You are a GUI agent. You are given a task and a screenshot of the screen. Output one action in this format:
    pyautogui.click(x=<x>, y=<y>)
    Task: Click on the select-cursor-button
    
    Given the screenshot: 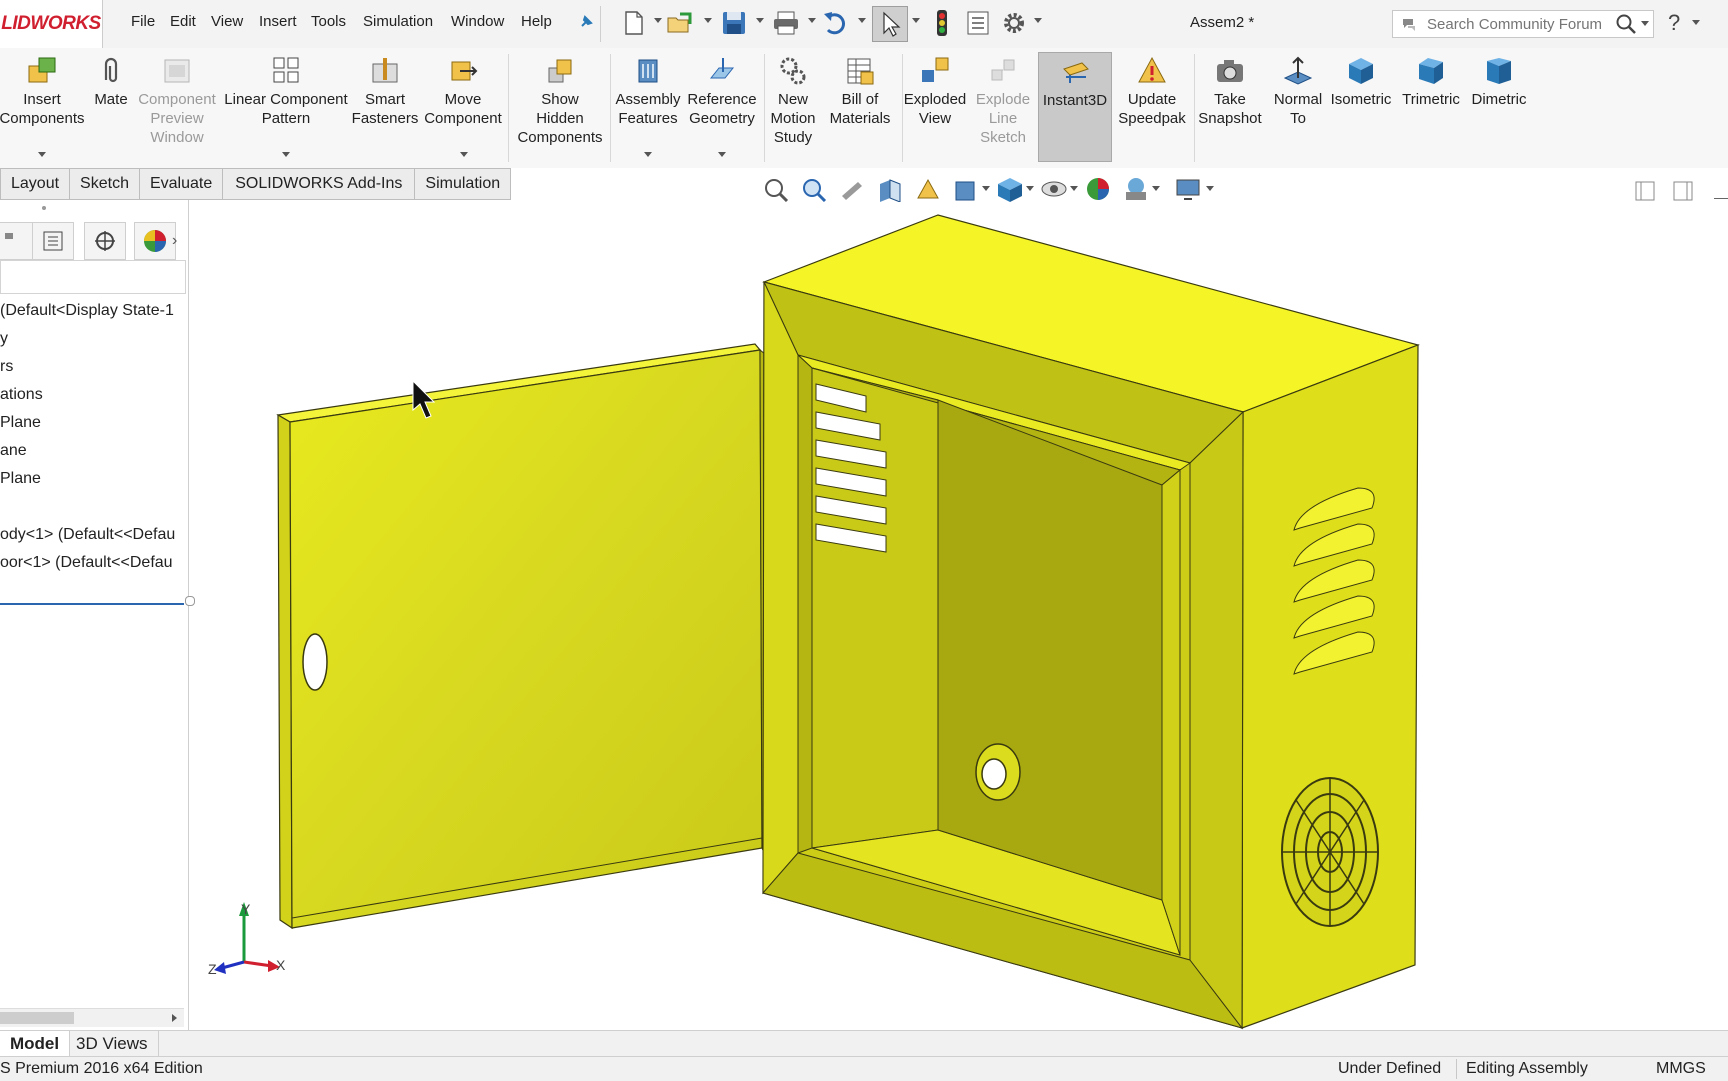 What is the action you would take?
    pyautogui.click(x=890, y=24)
    